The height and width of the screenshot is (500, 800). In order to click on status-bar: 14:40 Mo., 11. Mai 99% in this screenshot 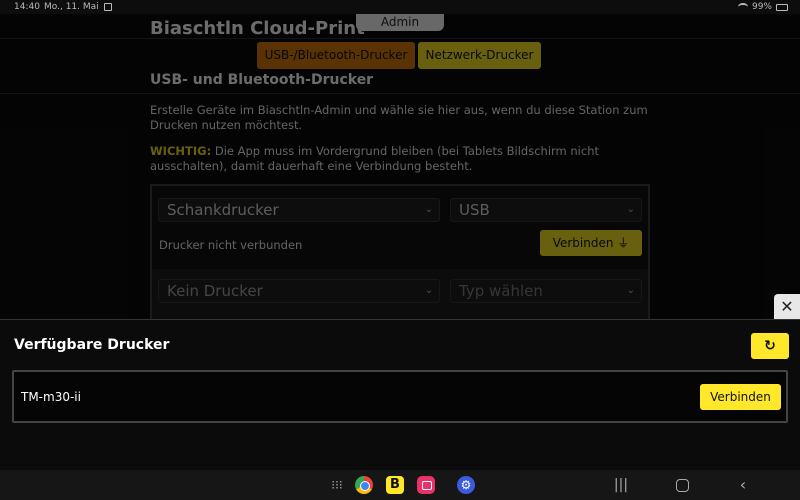, I will do `click(400, 7)`.